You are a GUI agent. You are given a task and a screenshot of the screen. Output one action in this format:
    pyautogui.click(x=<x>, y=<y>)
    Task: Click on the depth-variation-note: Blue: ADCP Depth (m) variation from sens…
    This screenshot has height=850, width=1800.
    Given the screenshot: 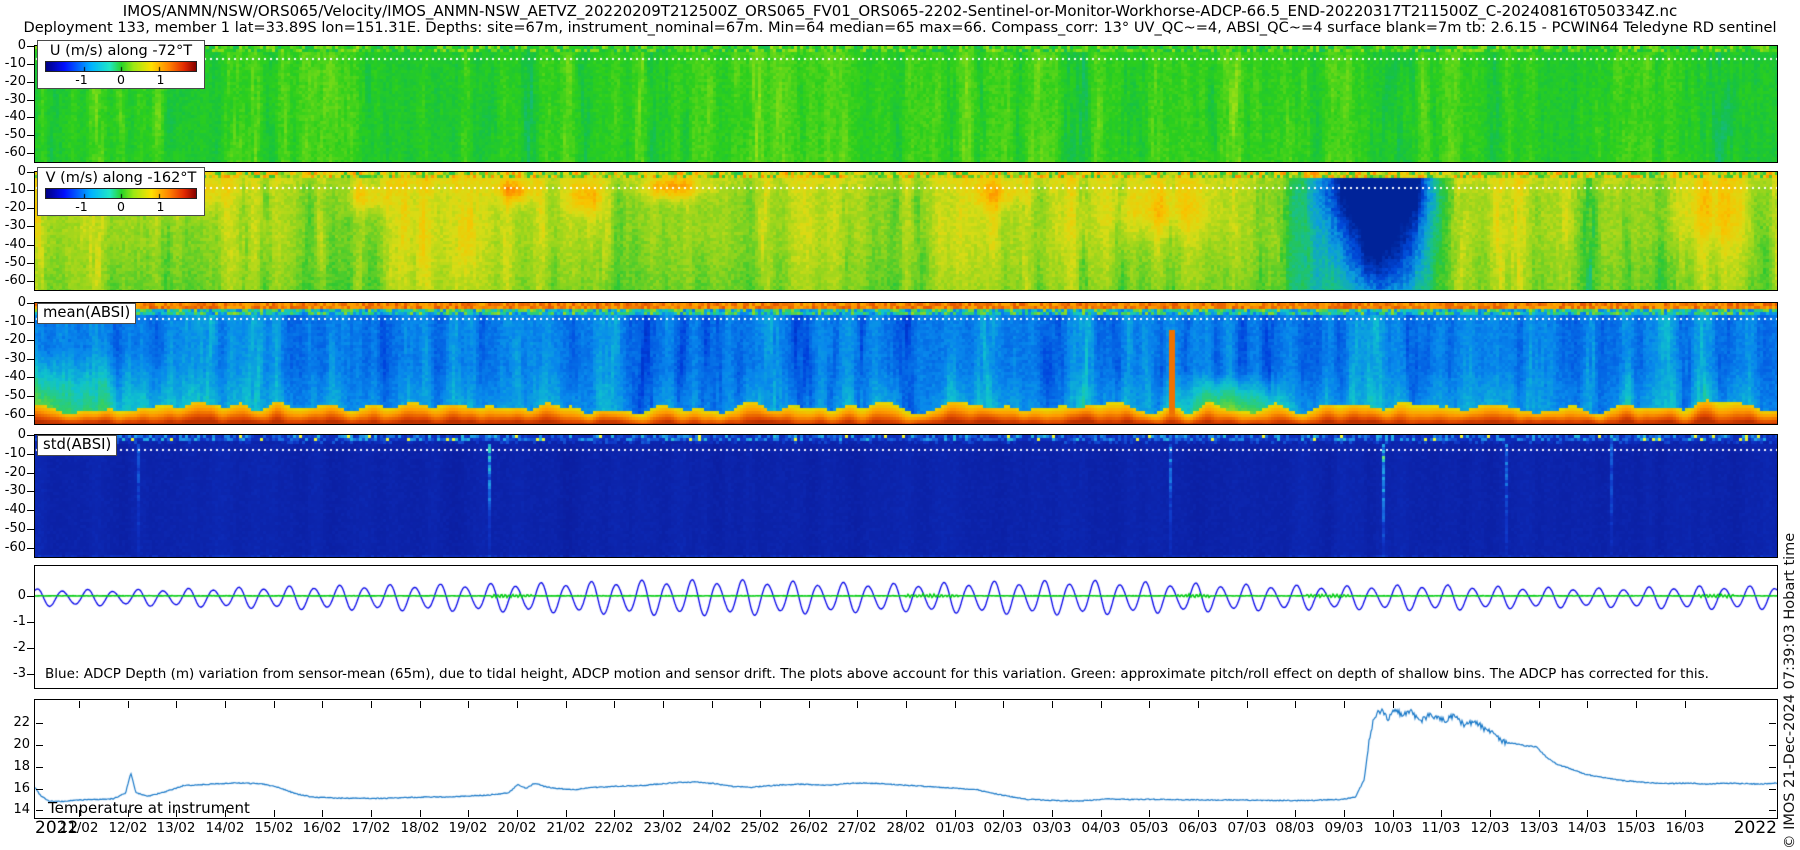 What is the action you would take?
    pyautogui.click(x=877, y=674)
    